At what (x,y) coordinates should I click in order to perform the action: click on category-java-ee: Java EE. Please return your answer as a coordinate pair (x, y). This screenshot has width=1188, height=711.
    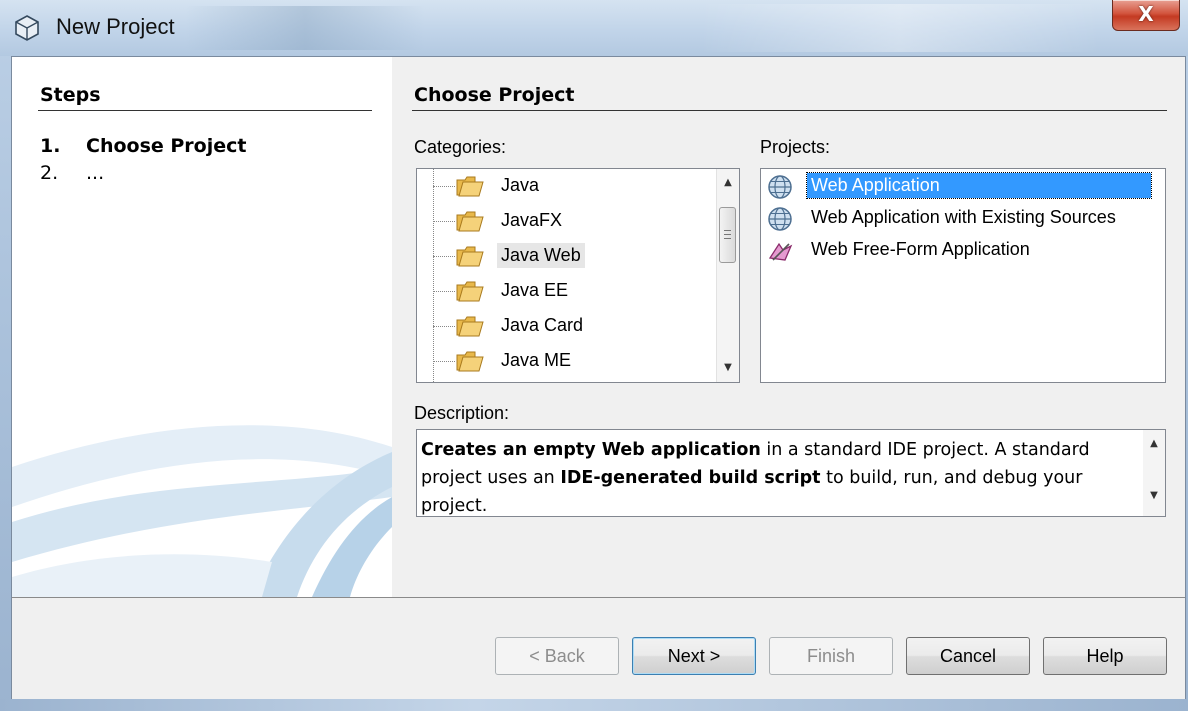
    Looking at the image, I should click on (567, 291).